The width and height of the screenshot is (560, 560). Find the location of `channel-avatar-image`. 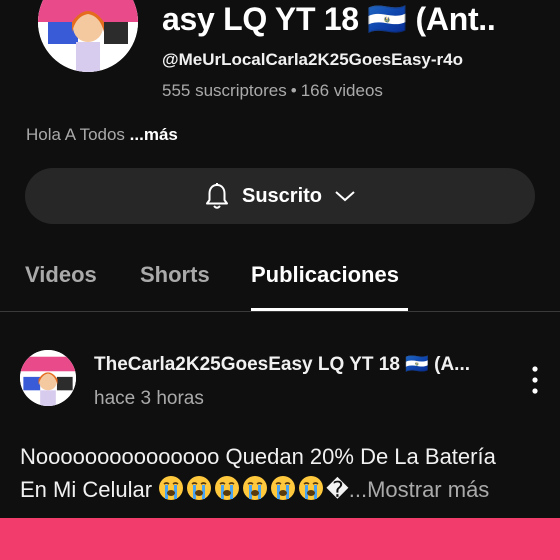

channel-avatar-image is located at coordinates (88, 36).